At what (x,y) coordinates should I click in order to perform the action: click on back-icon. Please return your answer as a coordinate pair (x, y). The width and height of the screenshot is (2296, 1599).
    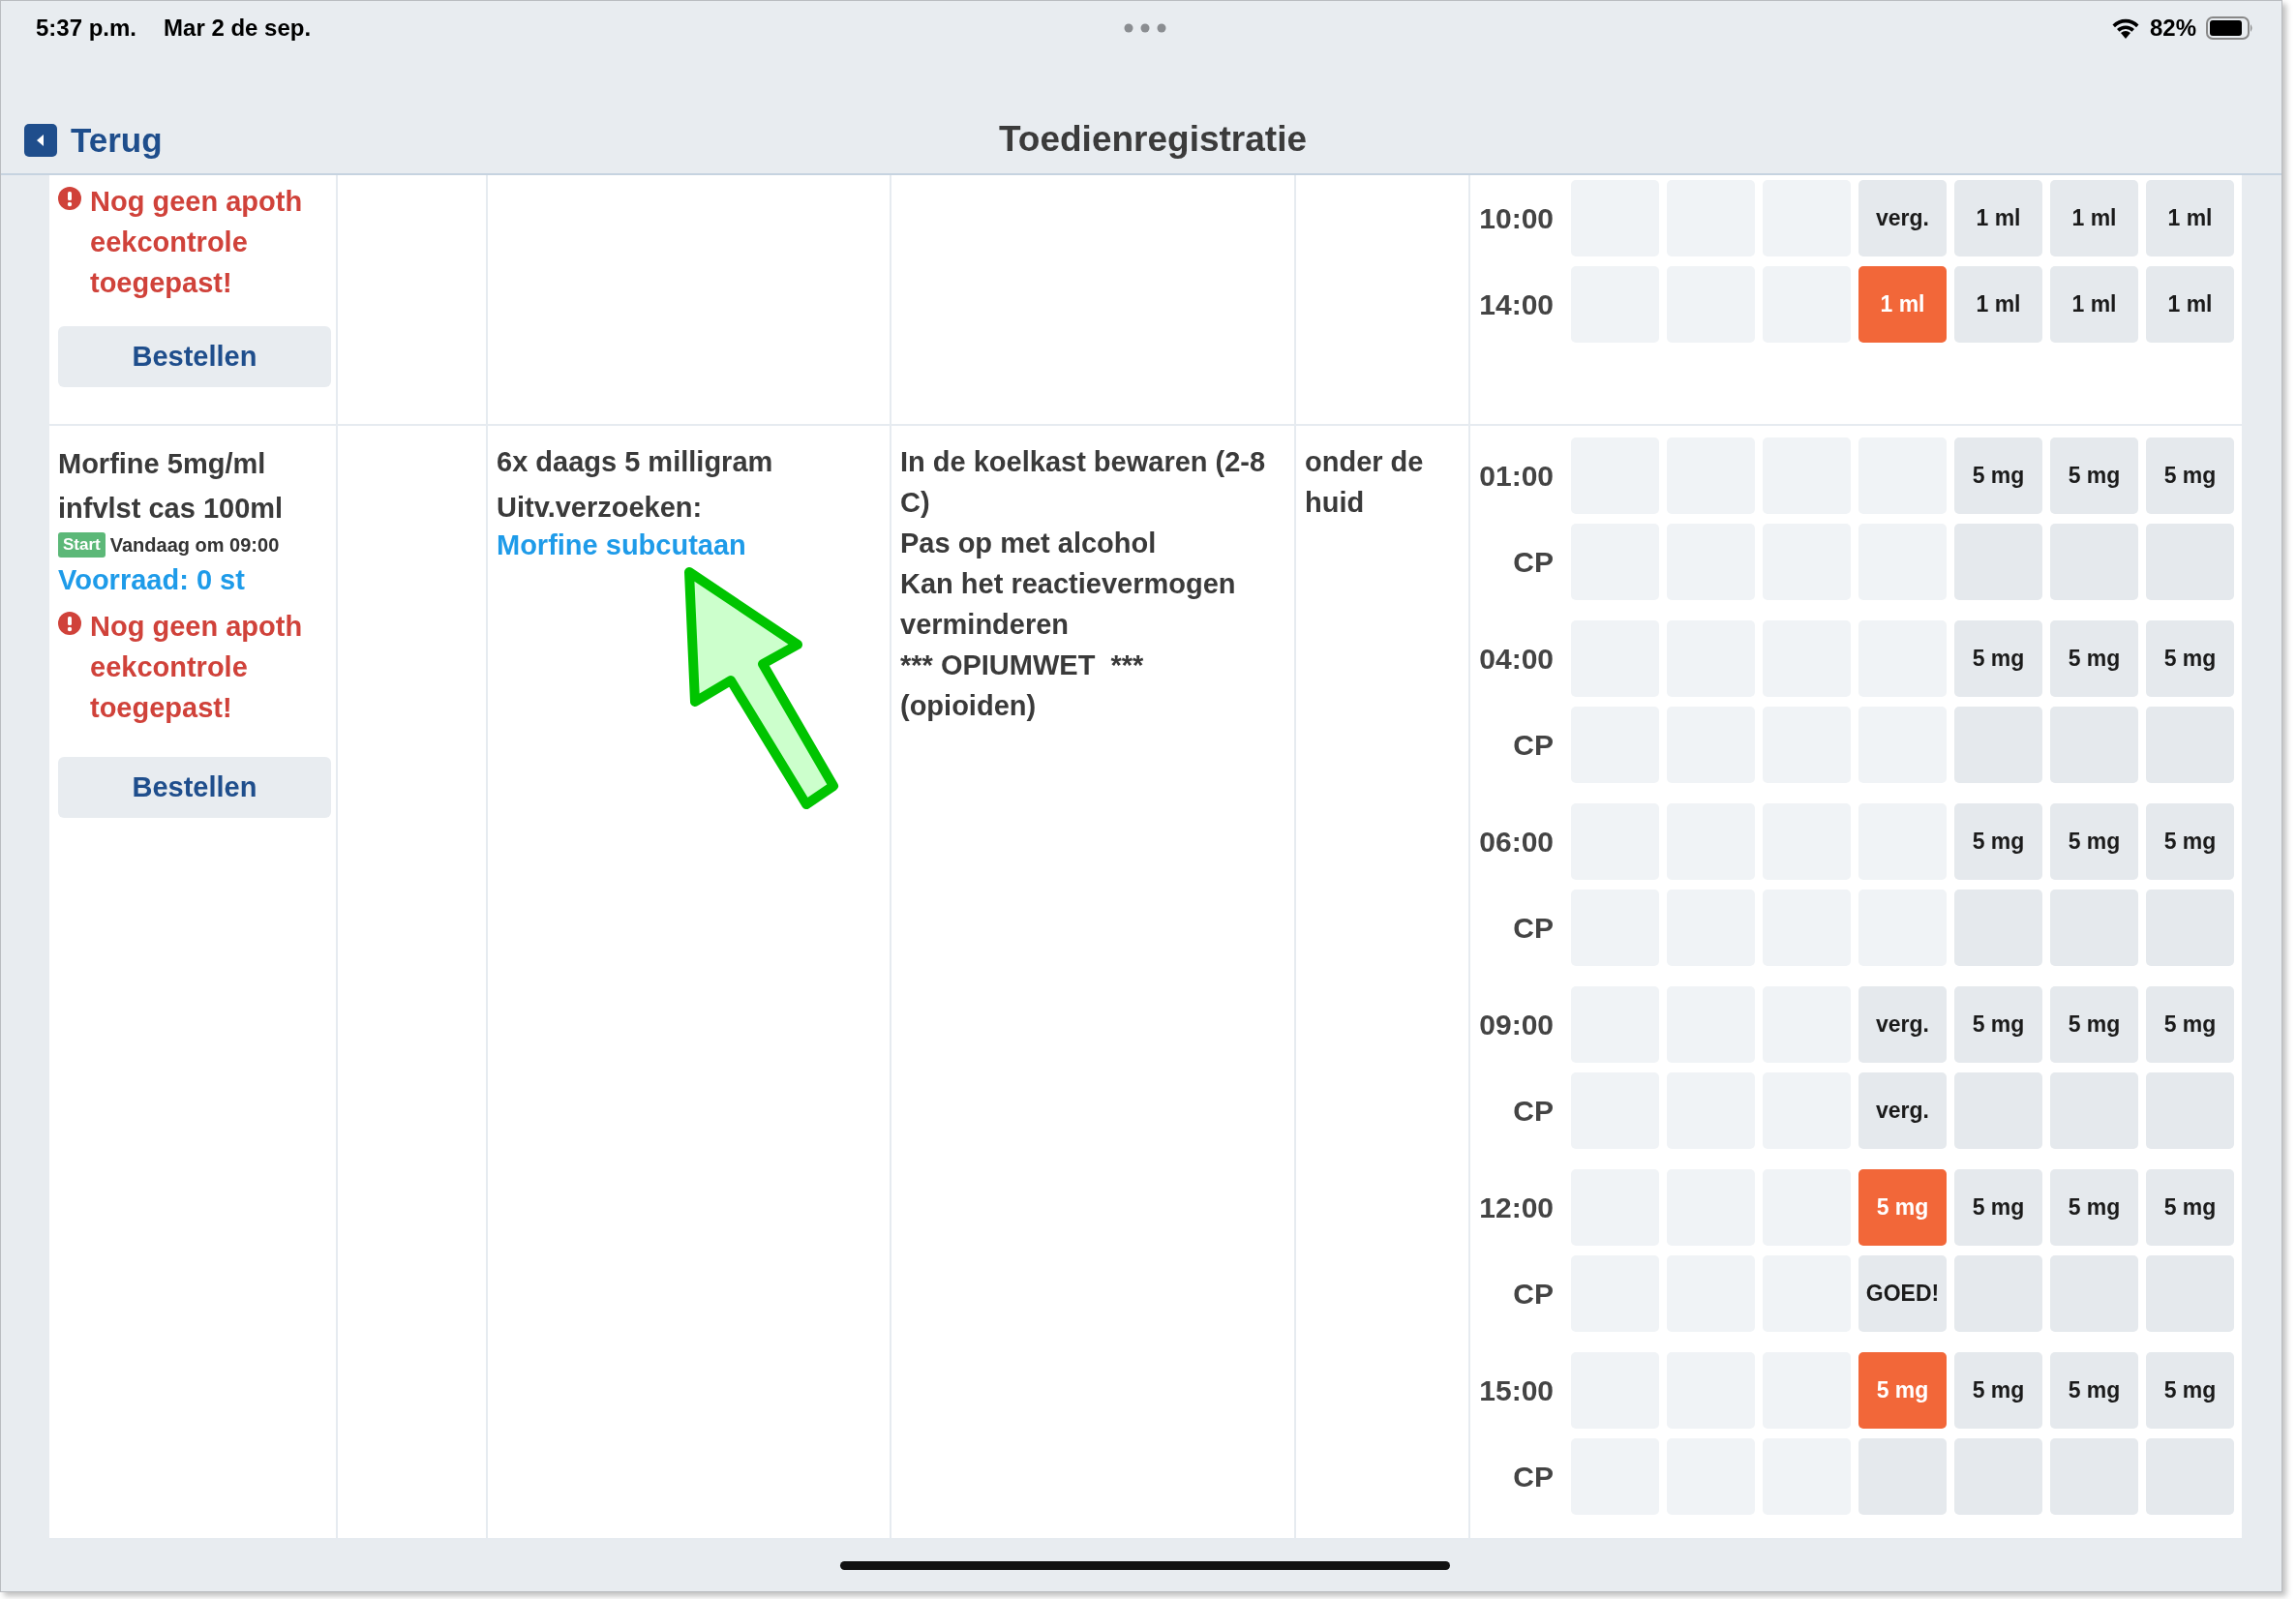
    Looking at the image, I should click on (41, 140).